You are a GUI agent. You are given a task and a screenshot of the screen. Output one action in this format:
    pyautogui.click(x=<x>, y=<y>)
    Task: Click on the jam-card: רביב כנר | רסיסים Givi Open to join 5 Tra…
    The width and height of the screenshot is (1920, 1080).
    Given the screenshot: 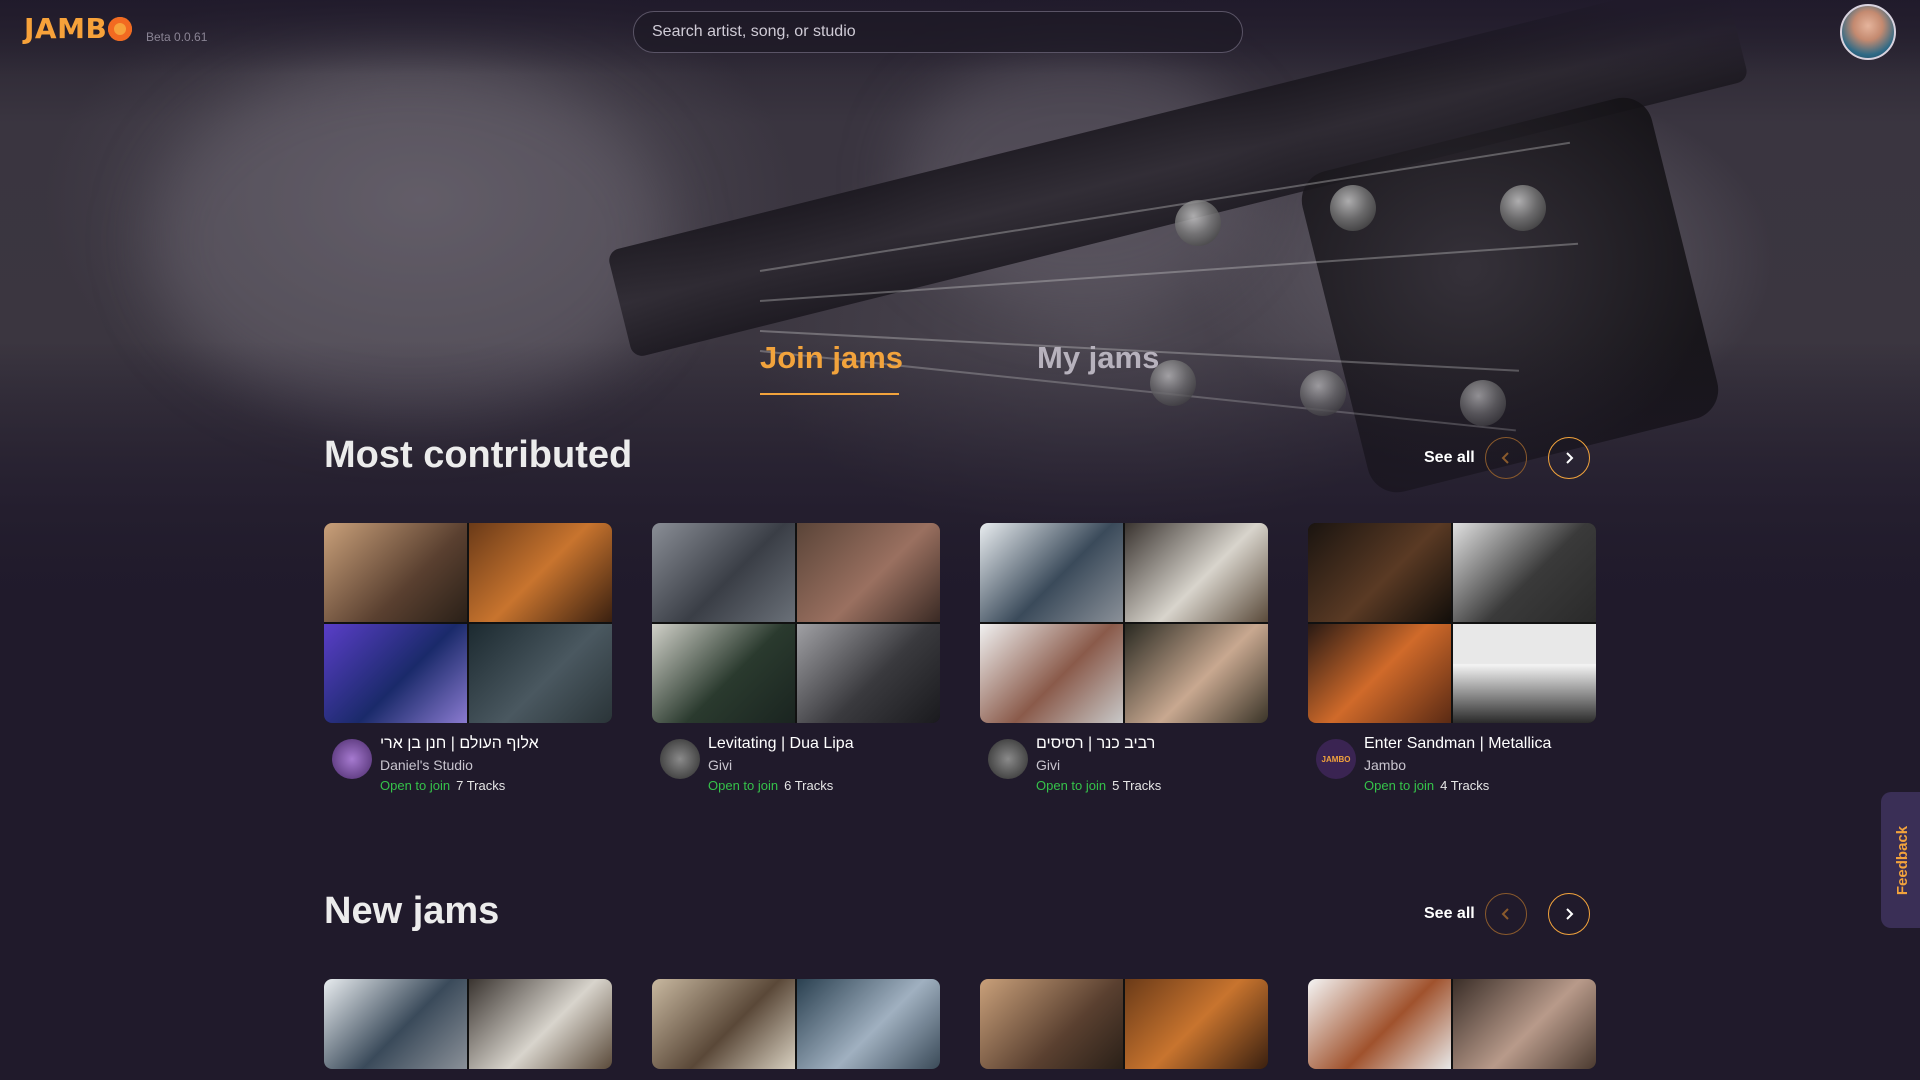 What is the action you would take?
    pyautogui.click(x=1124, y=663)
    